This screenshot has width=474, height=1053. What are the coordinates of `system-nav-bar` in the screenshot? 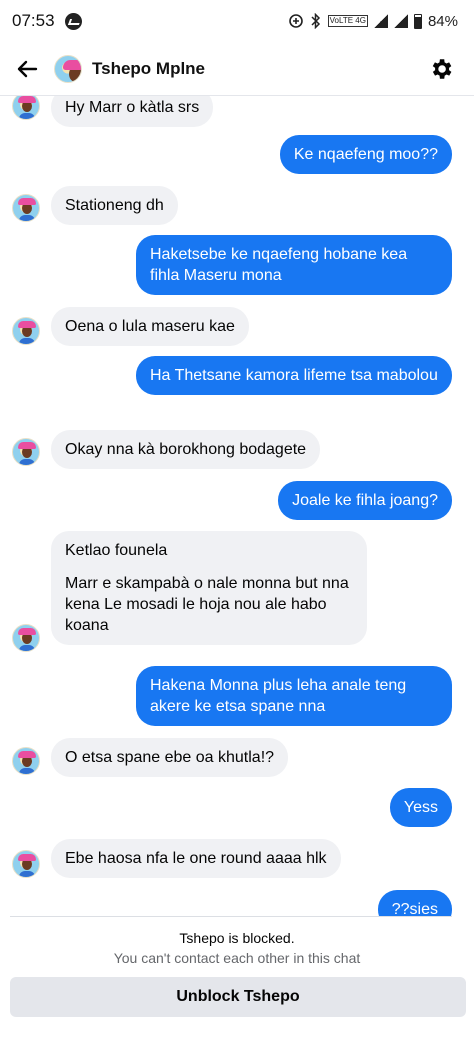 It's located at (237, 1039).